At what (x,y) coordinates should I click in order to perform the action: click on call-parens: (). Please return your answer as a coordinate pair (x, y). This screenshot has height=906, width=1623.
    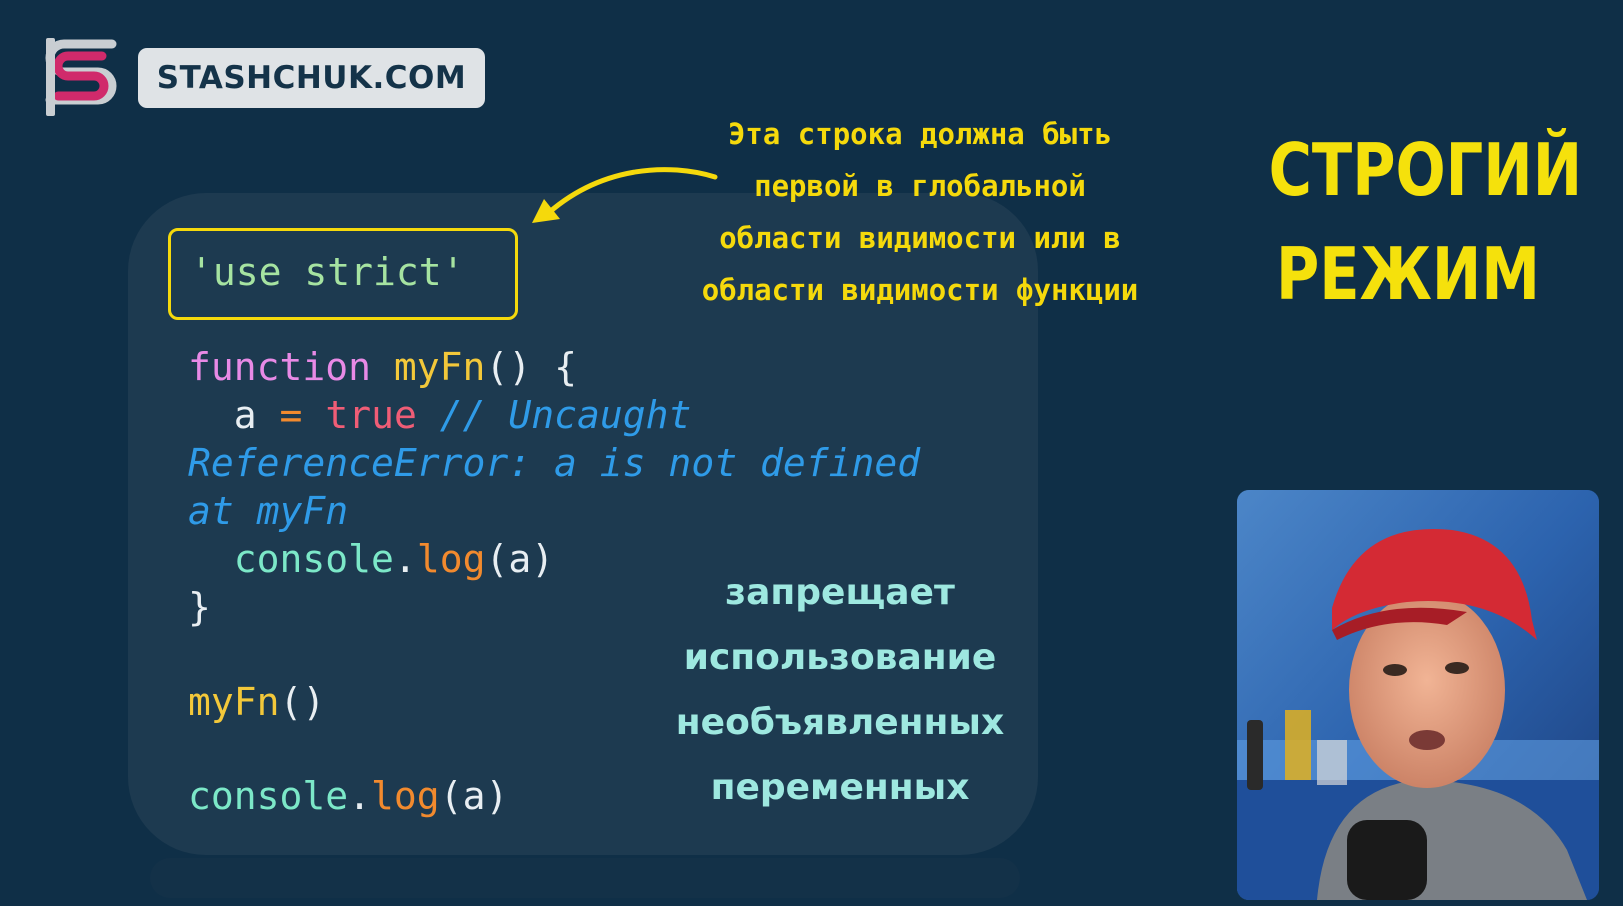
    Looking at the image, I should click on (302, 702).